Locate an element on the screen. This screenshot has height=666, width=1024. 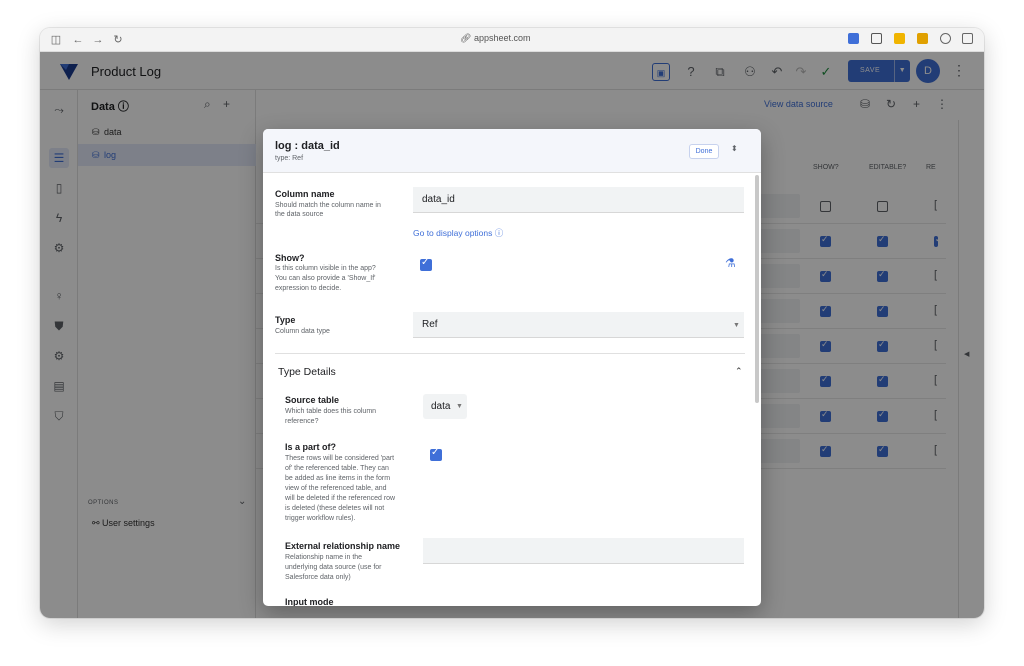
divider is located at coordinates (510, 353).